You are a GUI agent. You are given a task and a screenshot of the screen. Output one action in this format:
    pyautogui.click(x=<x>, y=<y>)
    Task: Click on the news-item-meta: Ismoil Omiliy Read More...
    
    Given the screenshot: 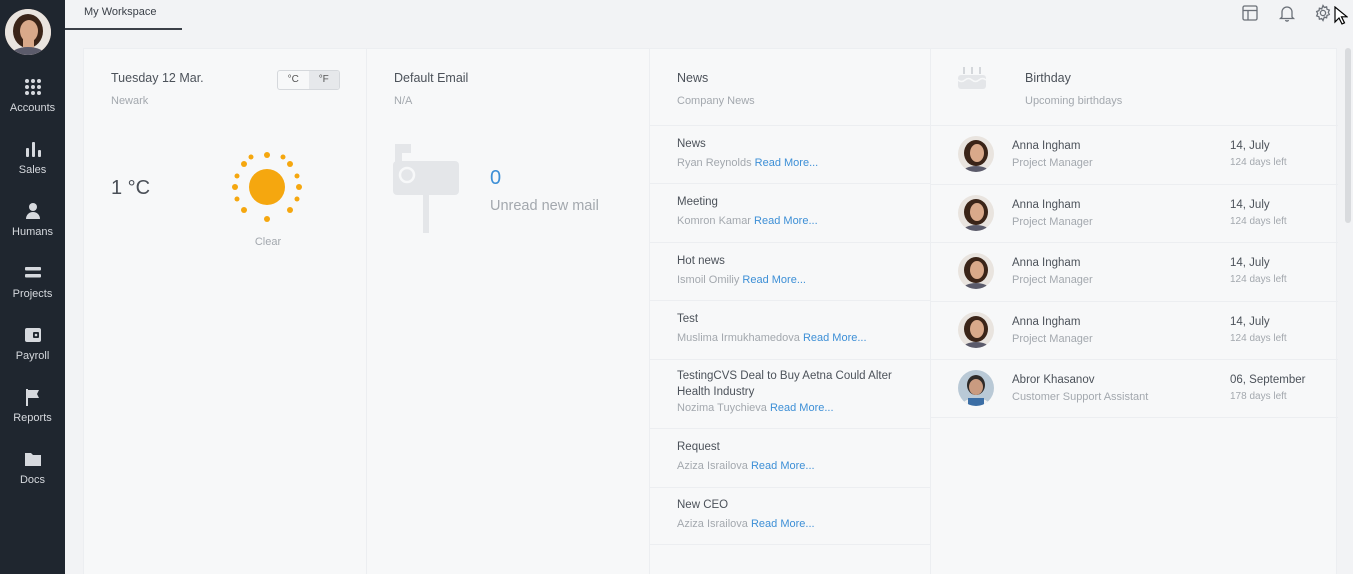 What is the action you would take?
    pyautogui.click(x=741, y=280)
    